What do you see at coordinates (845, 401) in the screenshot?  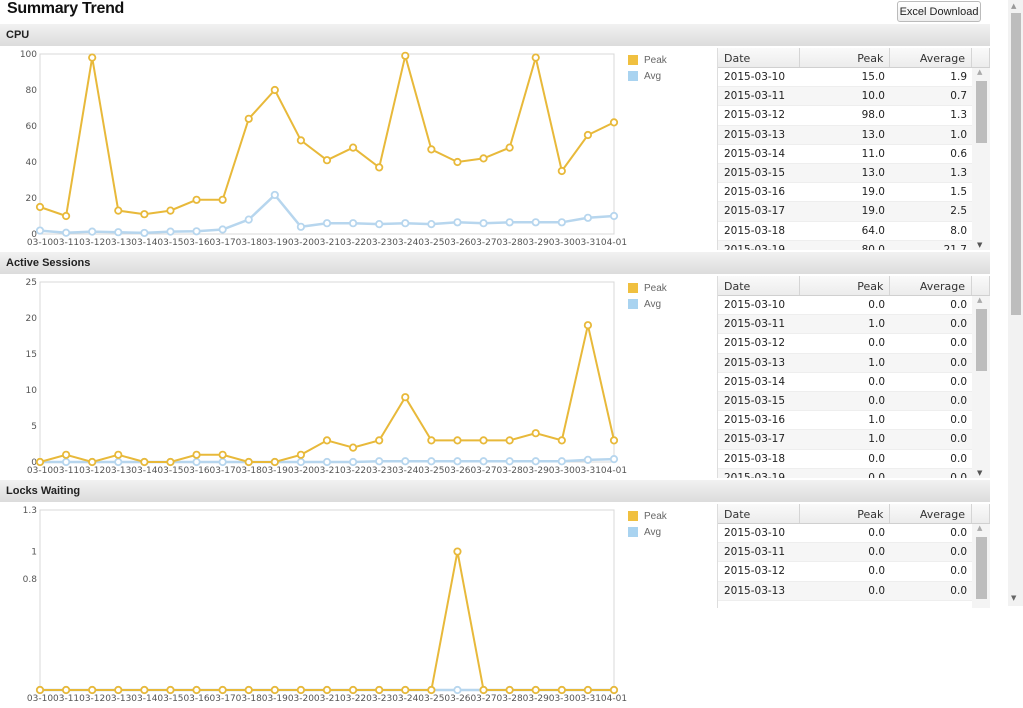 I see `table-row: 2015-03-15 0.0 0.0` at bounding box center [845, 401].